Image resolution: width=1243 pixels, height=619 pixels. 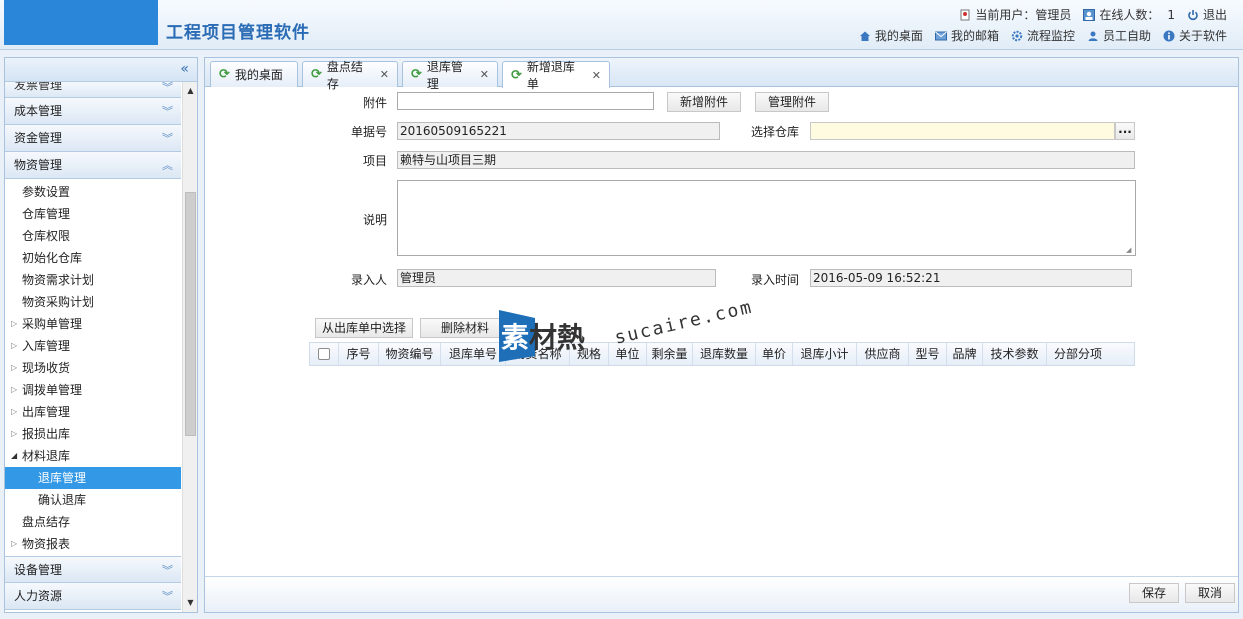 I want to click on tab-new-return-order: ⟳ 新增退库单 ✕, so click(x=556, y=75).